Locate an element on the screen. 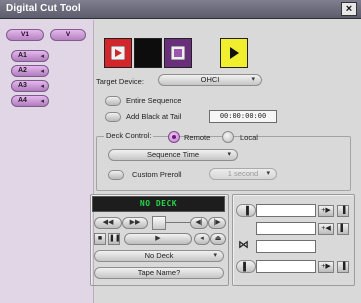 This screenshot has width=361, height=303. shuttle-handle is located at coordinates (159, 223).